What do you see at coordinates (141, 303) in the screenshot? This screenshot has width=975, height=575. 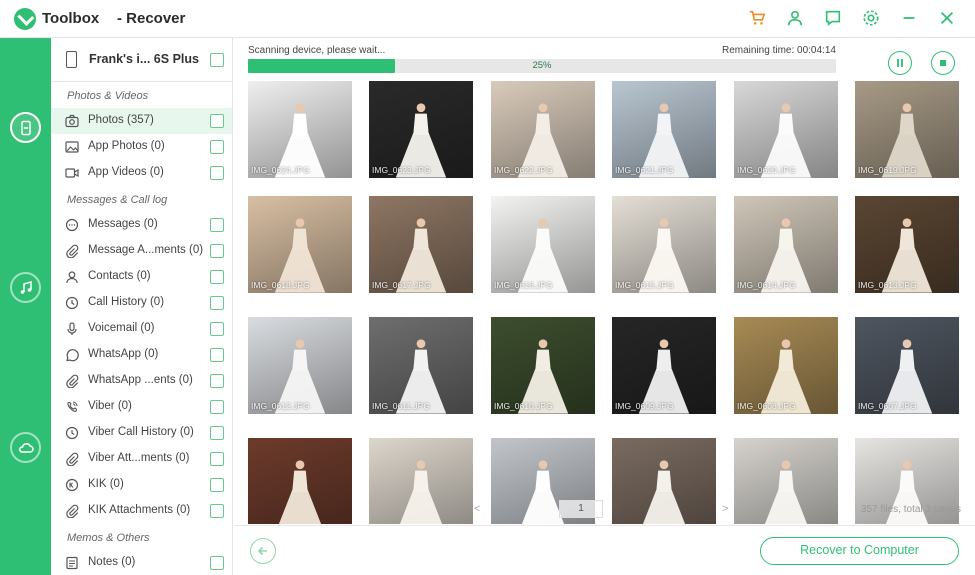 I see `sidebar-item-call-history: Call History (0)` at bounding box center [141, 303].